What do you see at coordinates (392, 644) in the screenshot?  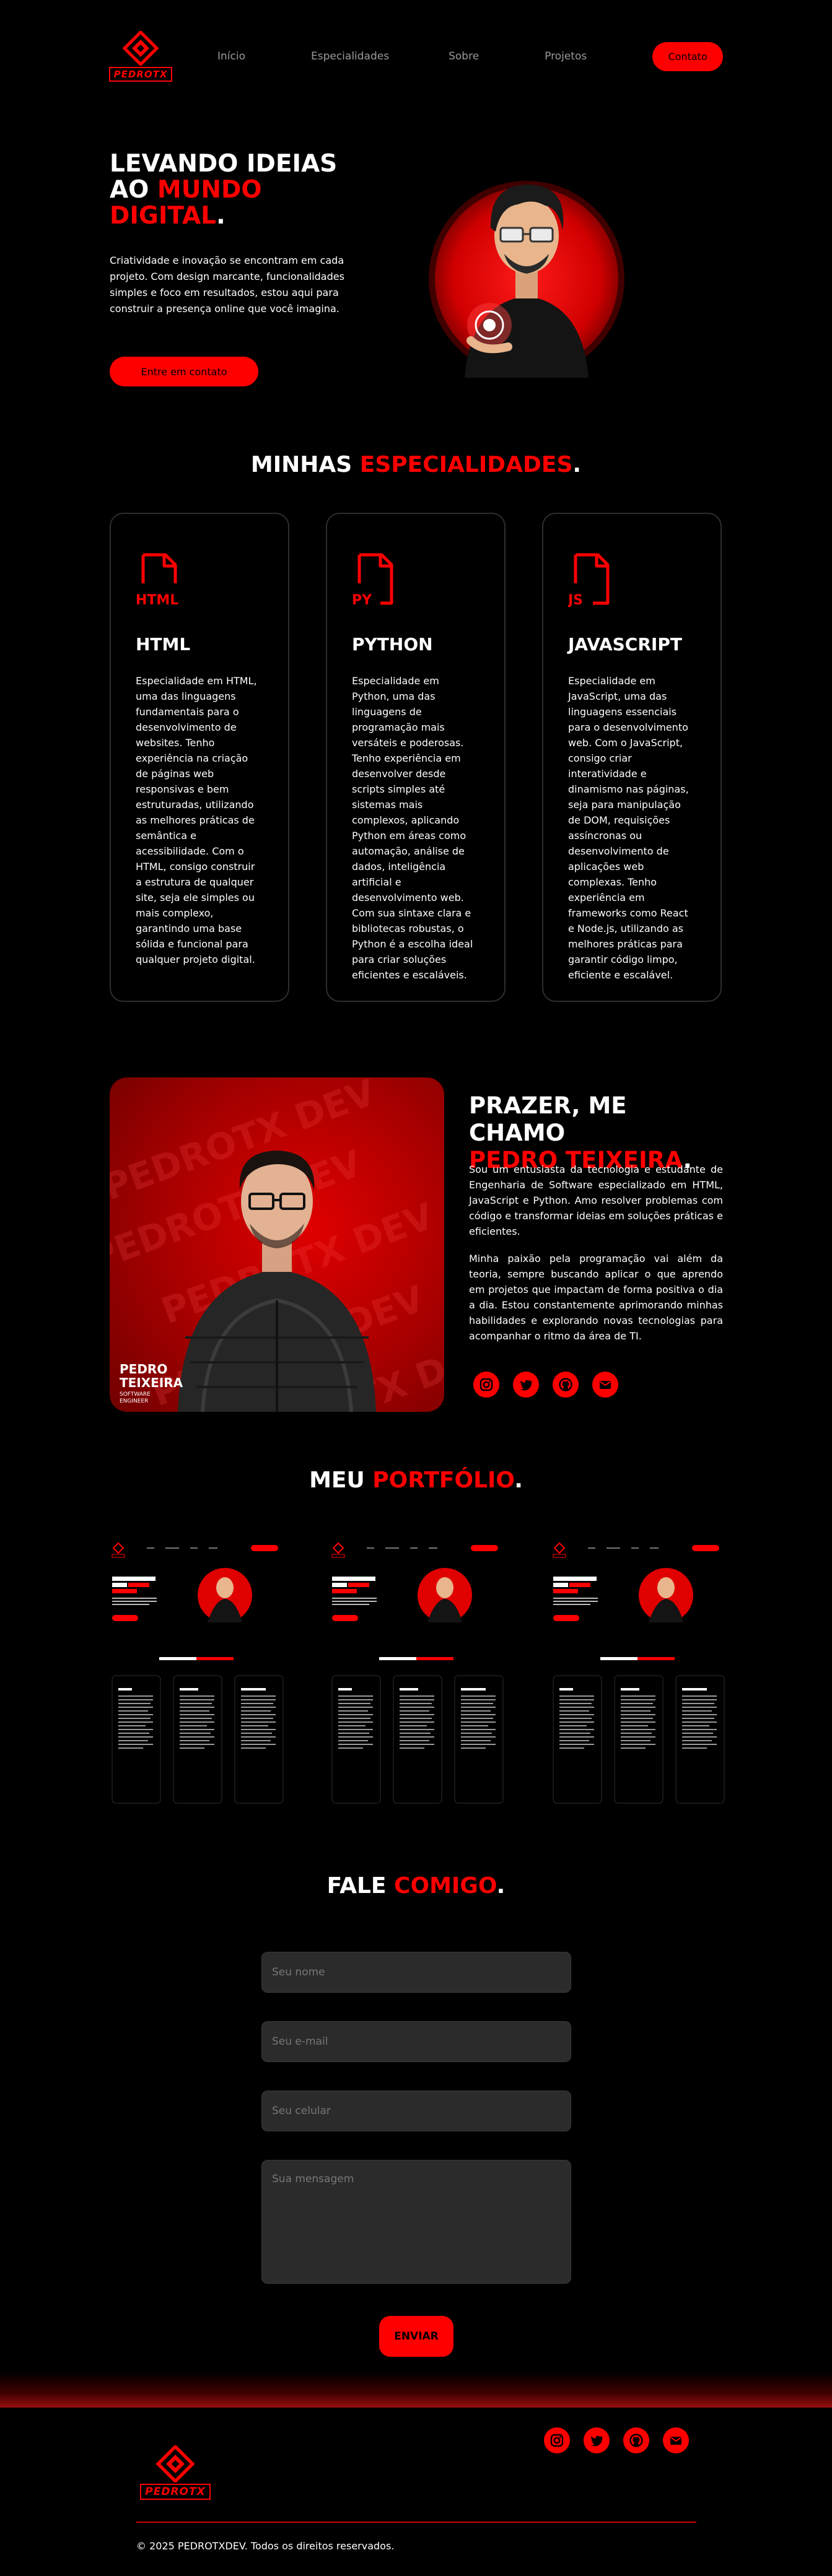 I see `specialty-title-python: PYTHON` at bounding box center [392, 644].